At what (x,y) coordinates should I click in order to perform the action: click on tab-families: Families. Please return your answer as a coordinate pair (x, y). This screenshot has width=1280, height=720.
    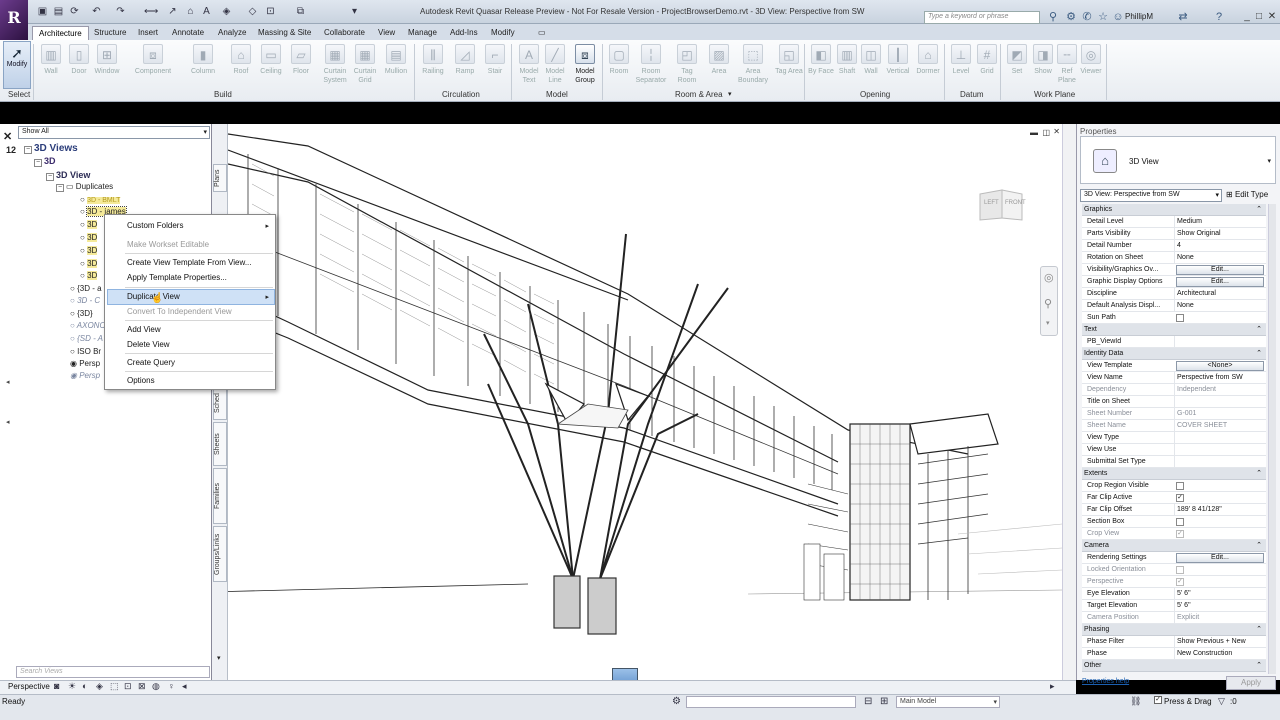
    Looking at the image, I should click on (220, 496).